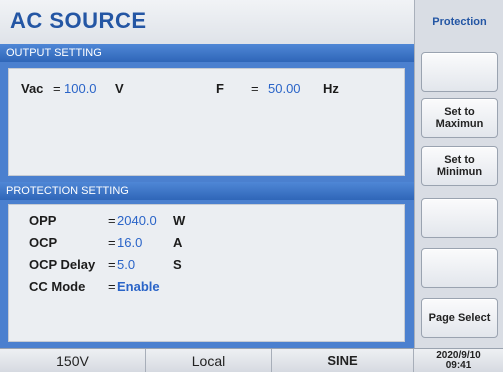 Image resolution: width=503 pixels, height=372 pixels. What do you see at coordinates (209, 360) in the screenshot?
I see `control-mode-status: Local` at bounding box center [209, 360].